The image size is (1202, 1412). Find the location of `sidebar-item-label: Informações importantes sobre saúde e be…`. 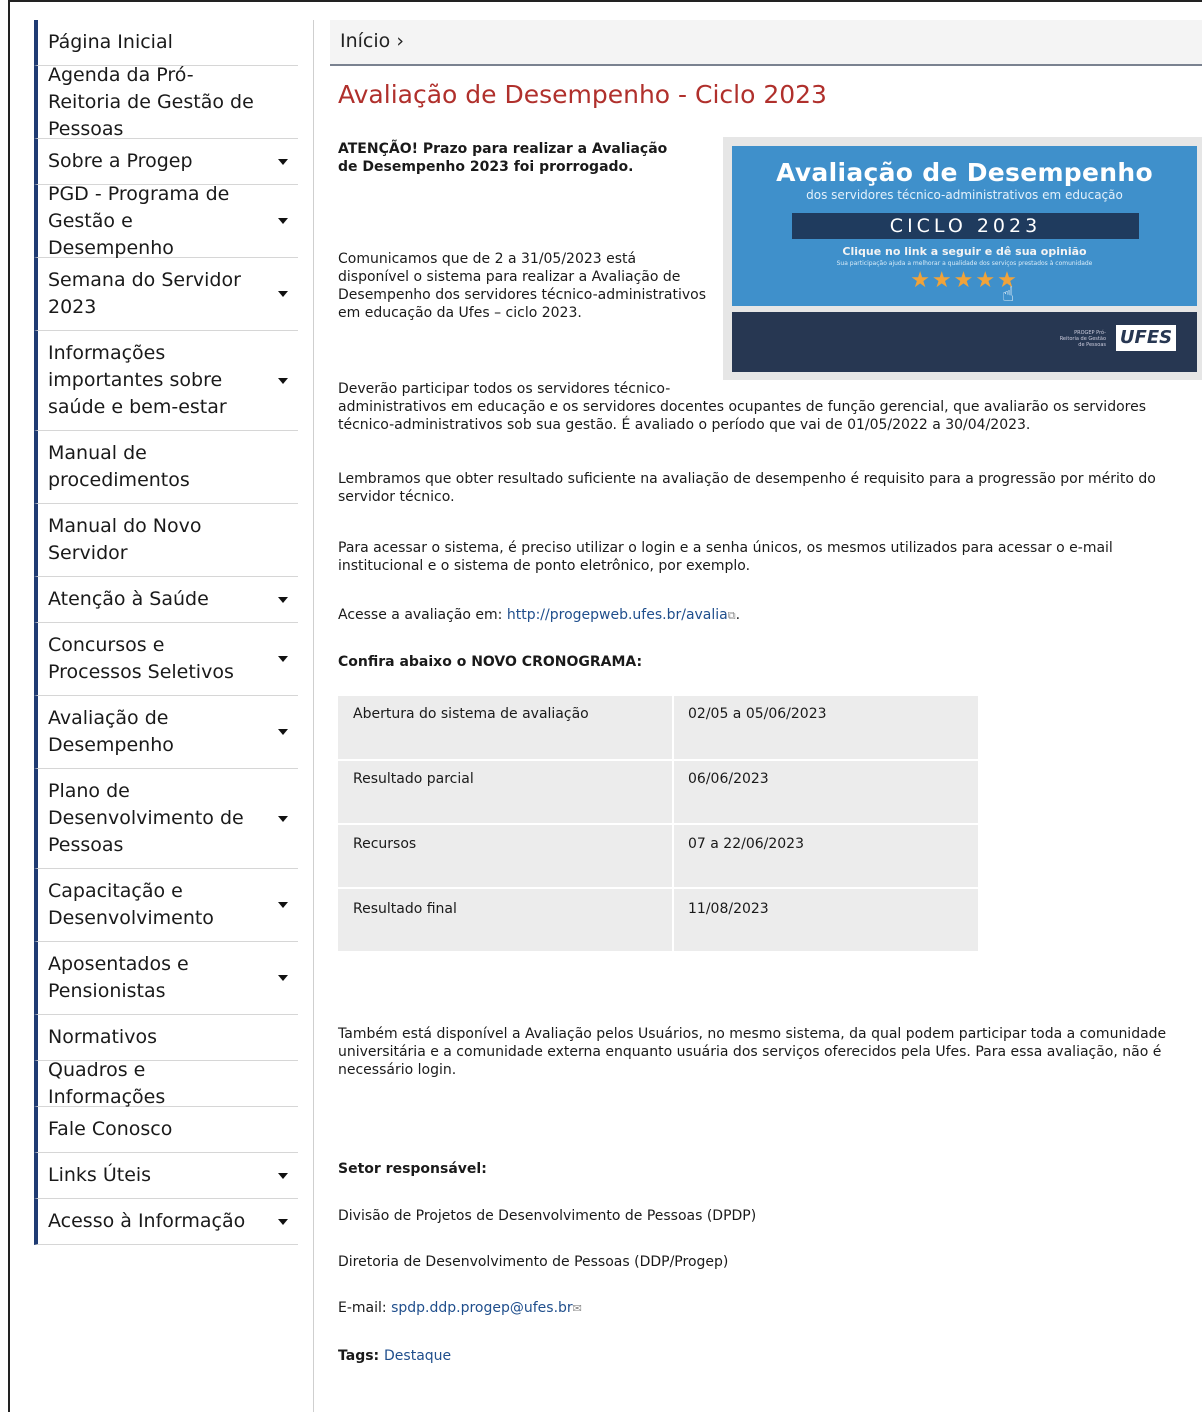

sidebar-item-label: Informações importantes sobre saúde e be… is located at coordinates (137, 380).